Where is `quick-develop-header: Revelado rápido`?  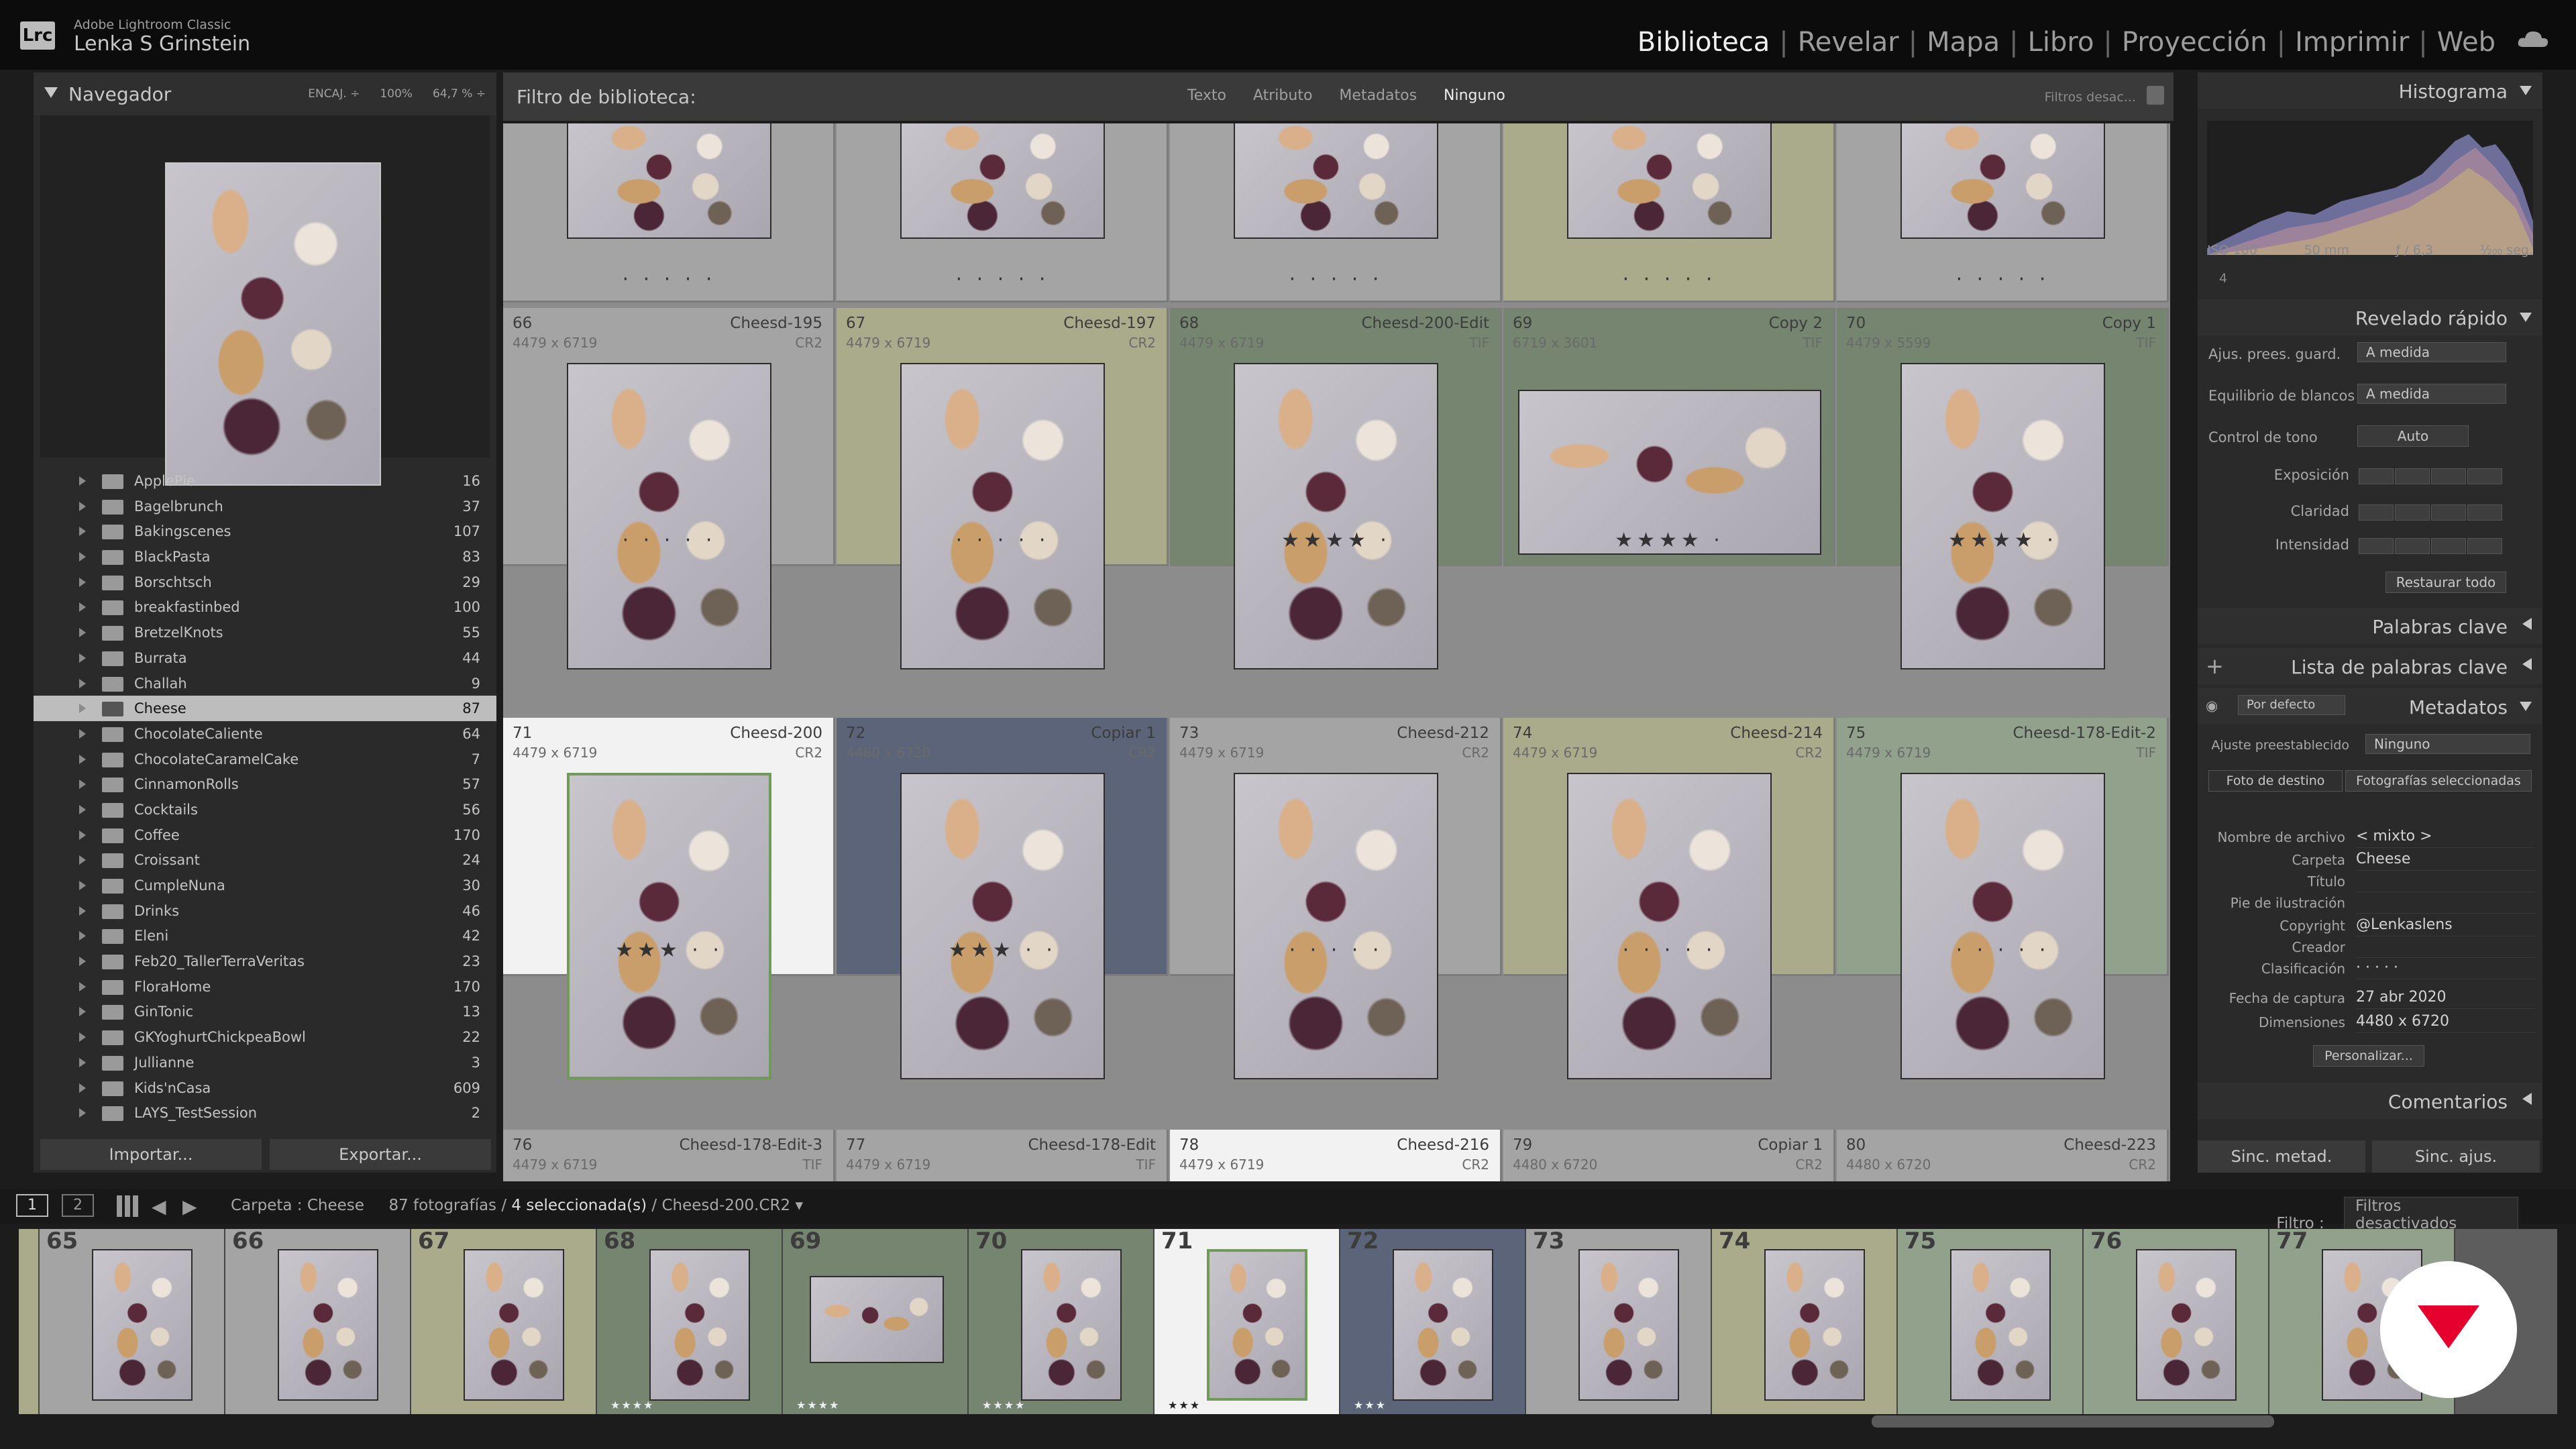
quick-develop-header: Revelado rápido is located at coordinates (2370, 317).